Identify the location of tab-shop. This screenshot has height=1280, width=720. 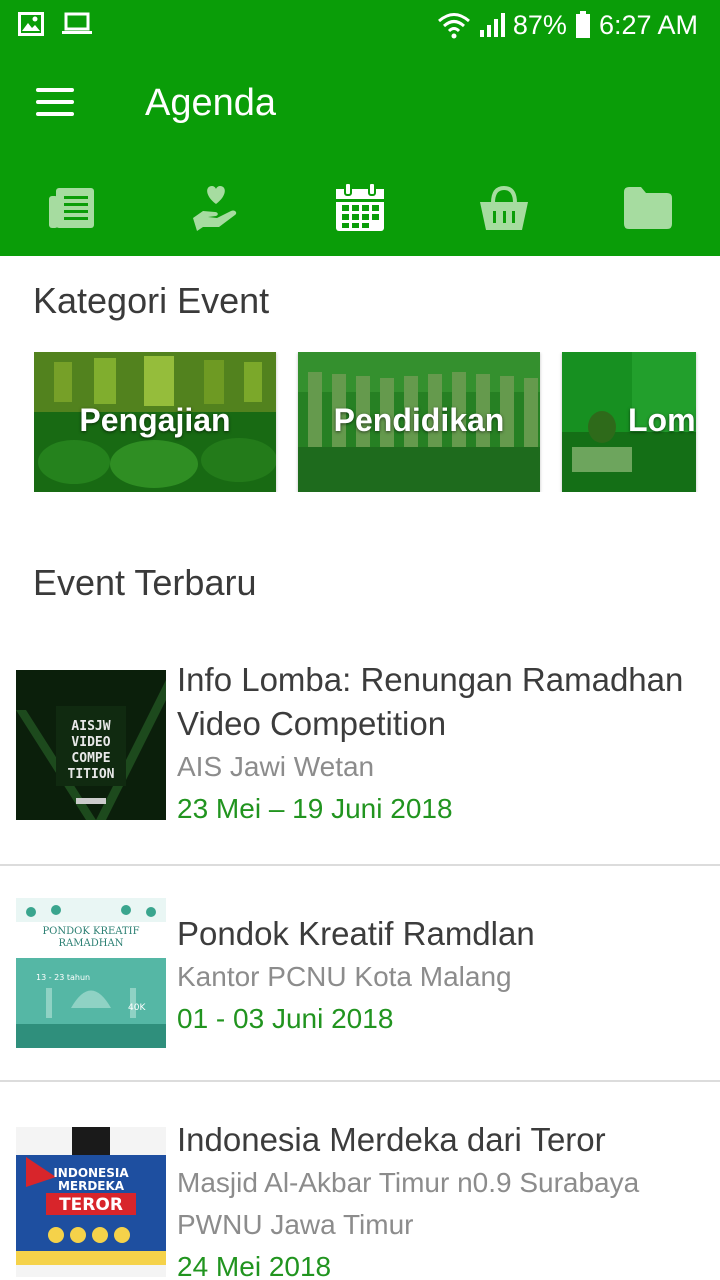
(504, 208).